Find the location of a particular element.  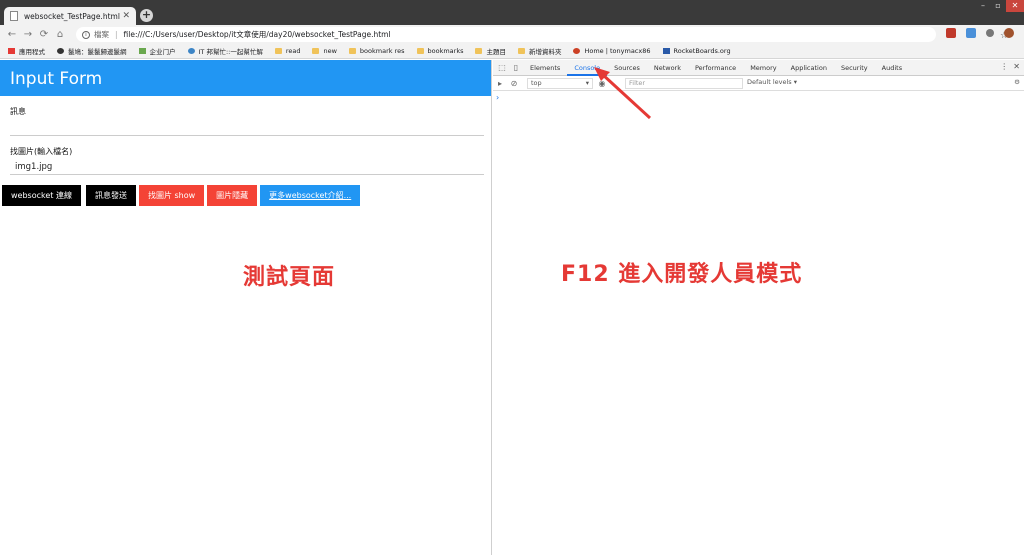

apple-icon is located at coordinates (577, 51).